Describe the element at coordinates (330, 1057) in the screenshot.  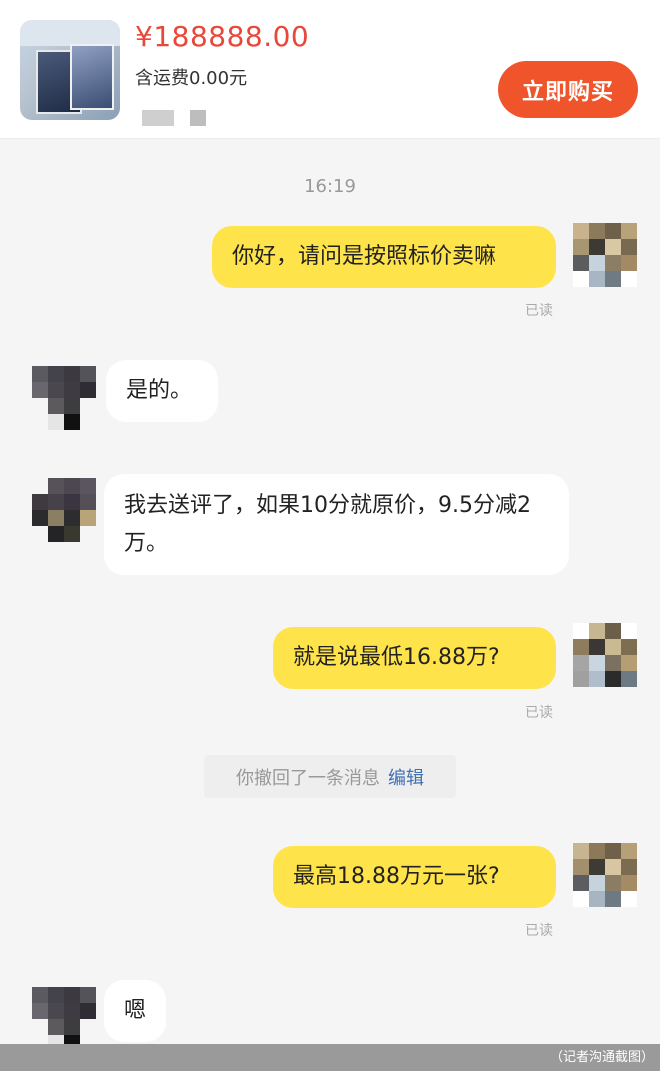
I see `caption-bar: （记者沟通截图）` at that location.